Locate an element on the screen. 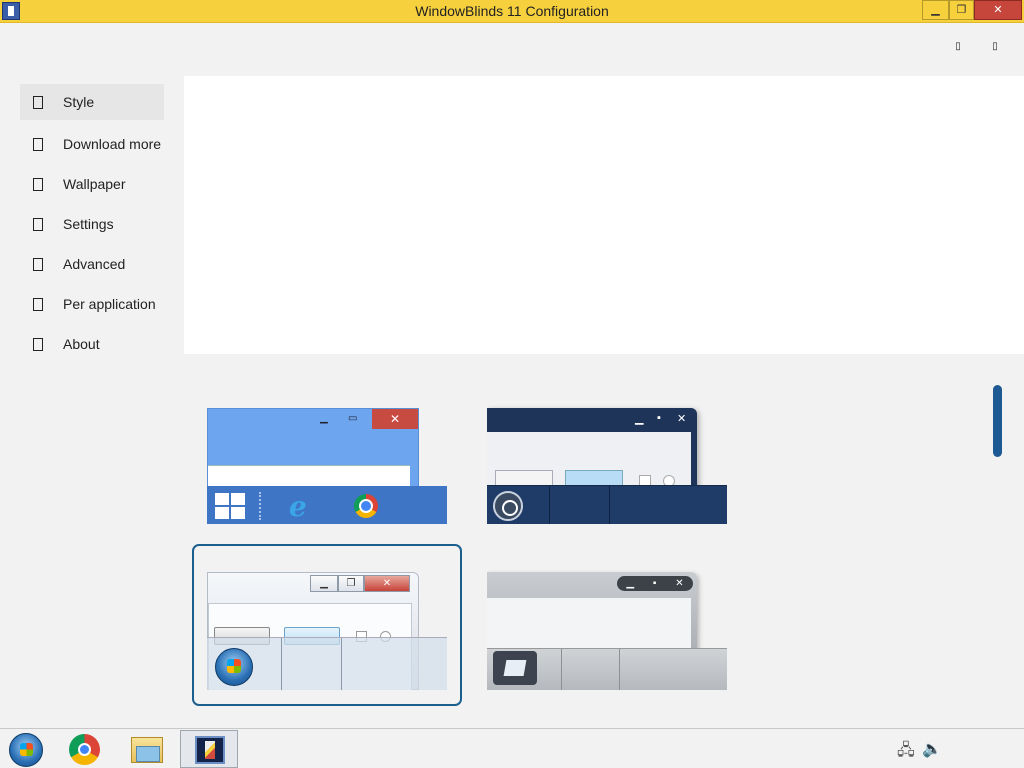 Image resolution: width=1024 pixels, height=768 pixels. sidebar-item-label: Advanced is located at coordinates (94, 264).